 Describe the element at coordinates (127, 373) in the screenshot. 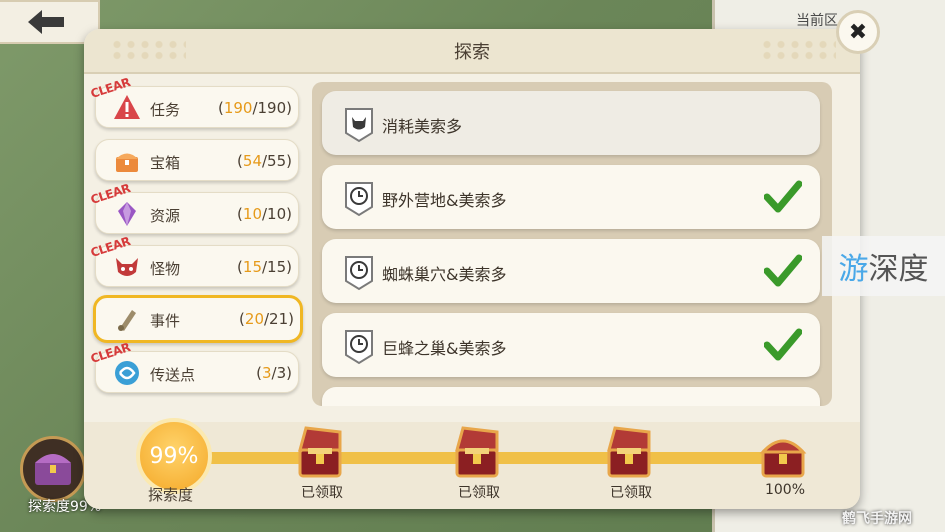

I see `teleport-icon` at that location.